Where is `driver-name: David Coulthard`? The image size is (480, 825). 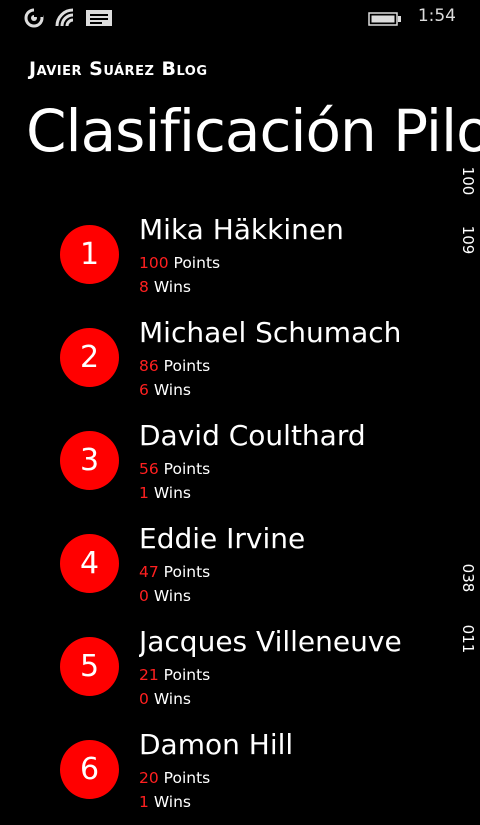 driver-name: David Coulthard is located at coordinates (252, 435).